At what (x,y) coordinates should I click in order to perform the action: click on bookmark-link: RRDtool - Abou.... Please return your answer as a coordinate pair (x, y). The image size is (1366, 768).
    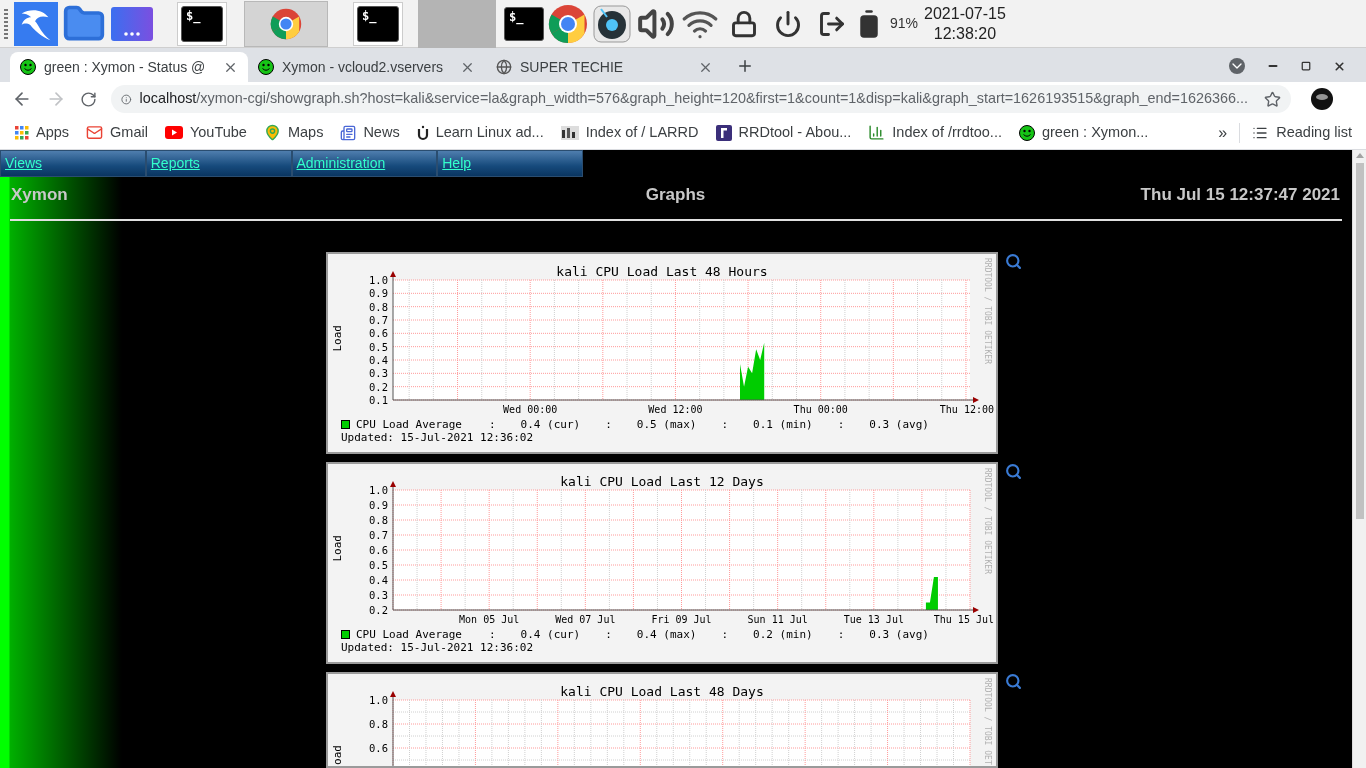
    Looking at the image, I should click on (795, 132).